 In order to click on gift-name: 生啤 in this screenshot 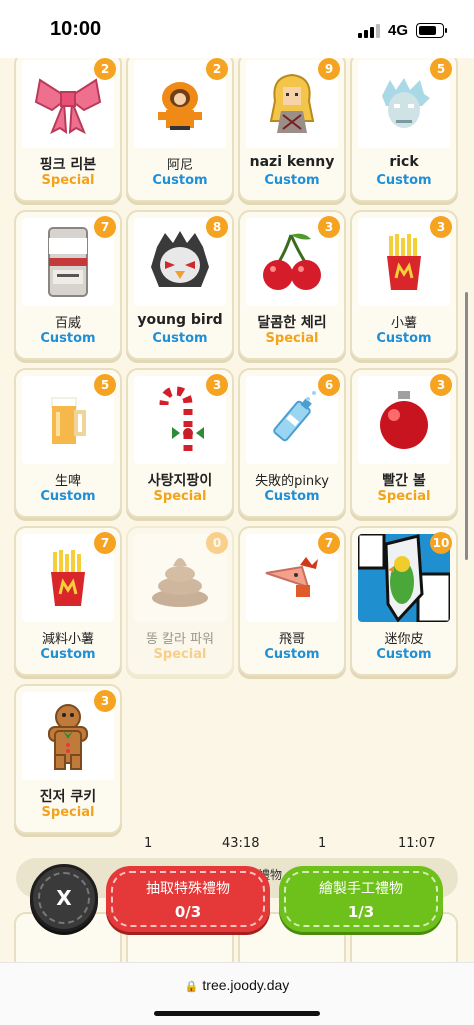, I will do `click(67, 481)`.